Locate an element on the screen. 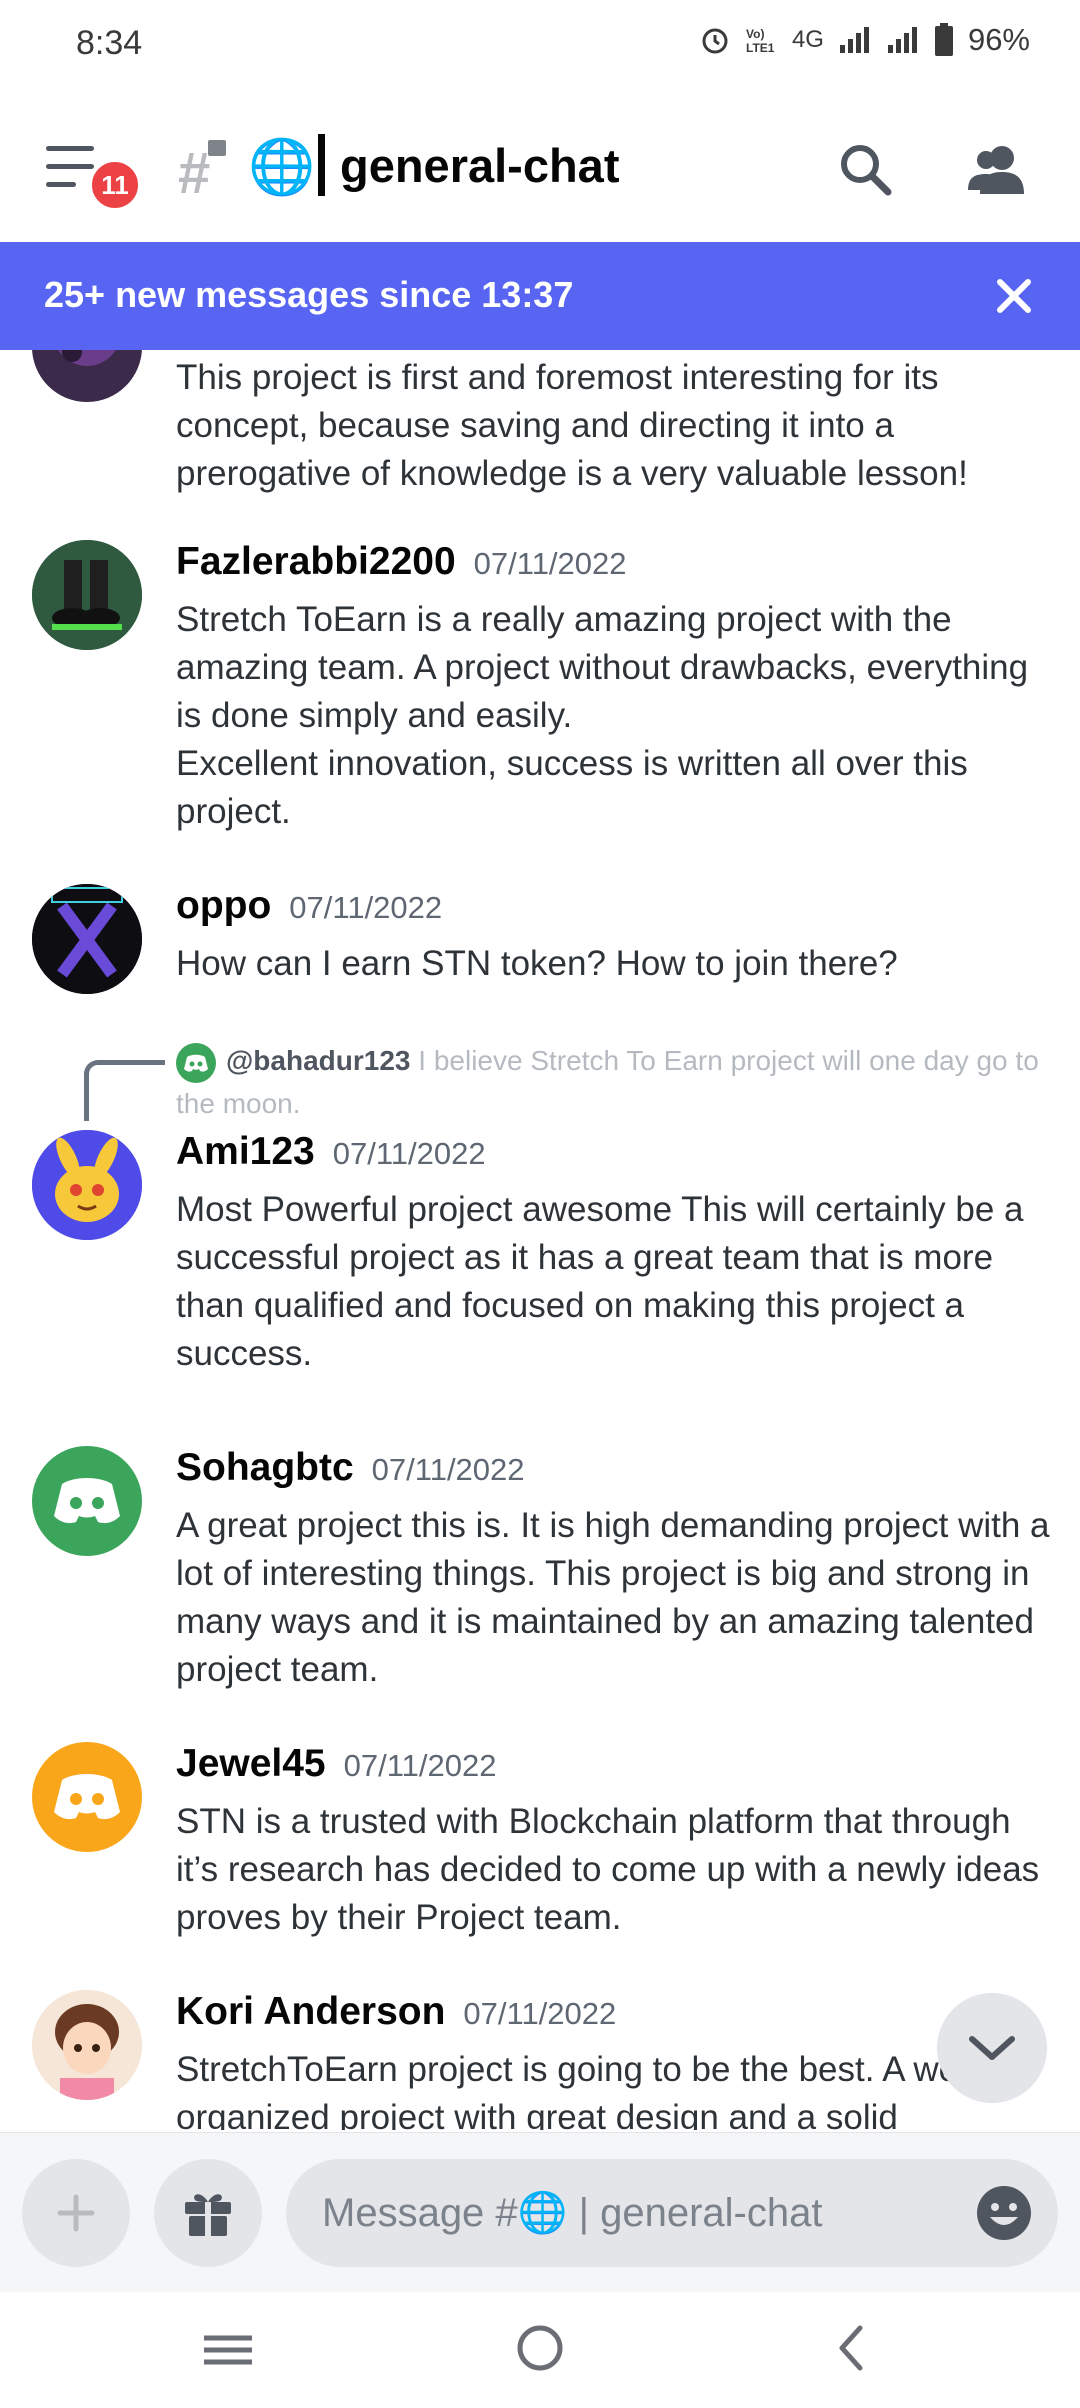 This screenshot has width=1080, height=2408. plus-icon is located at coordinates (76, 2213).